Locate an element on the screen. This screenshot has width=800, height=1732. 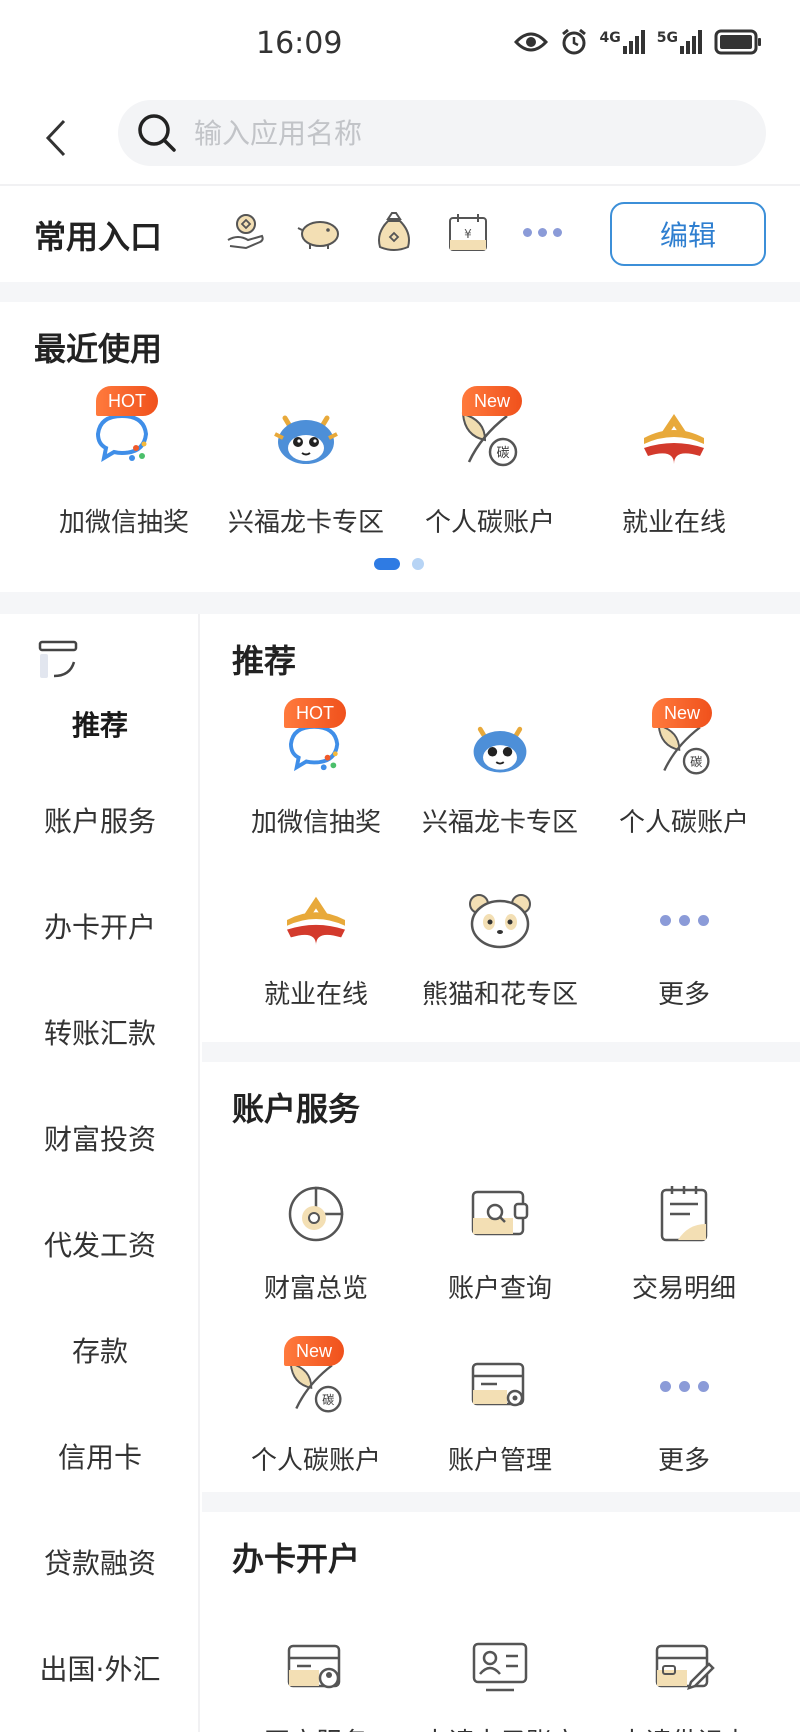
calendar-yuan-icon: ¥ is located at coordinates (468, 232).